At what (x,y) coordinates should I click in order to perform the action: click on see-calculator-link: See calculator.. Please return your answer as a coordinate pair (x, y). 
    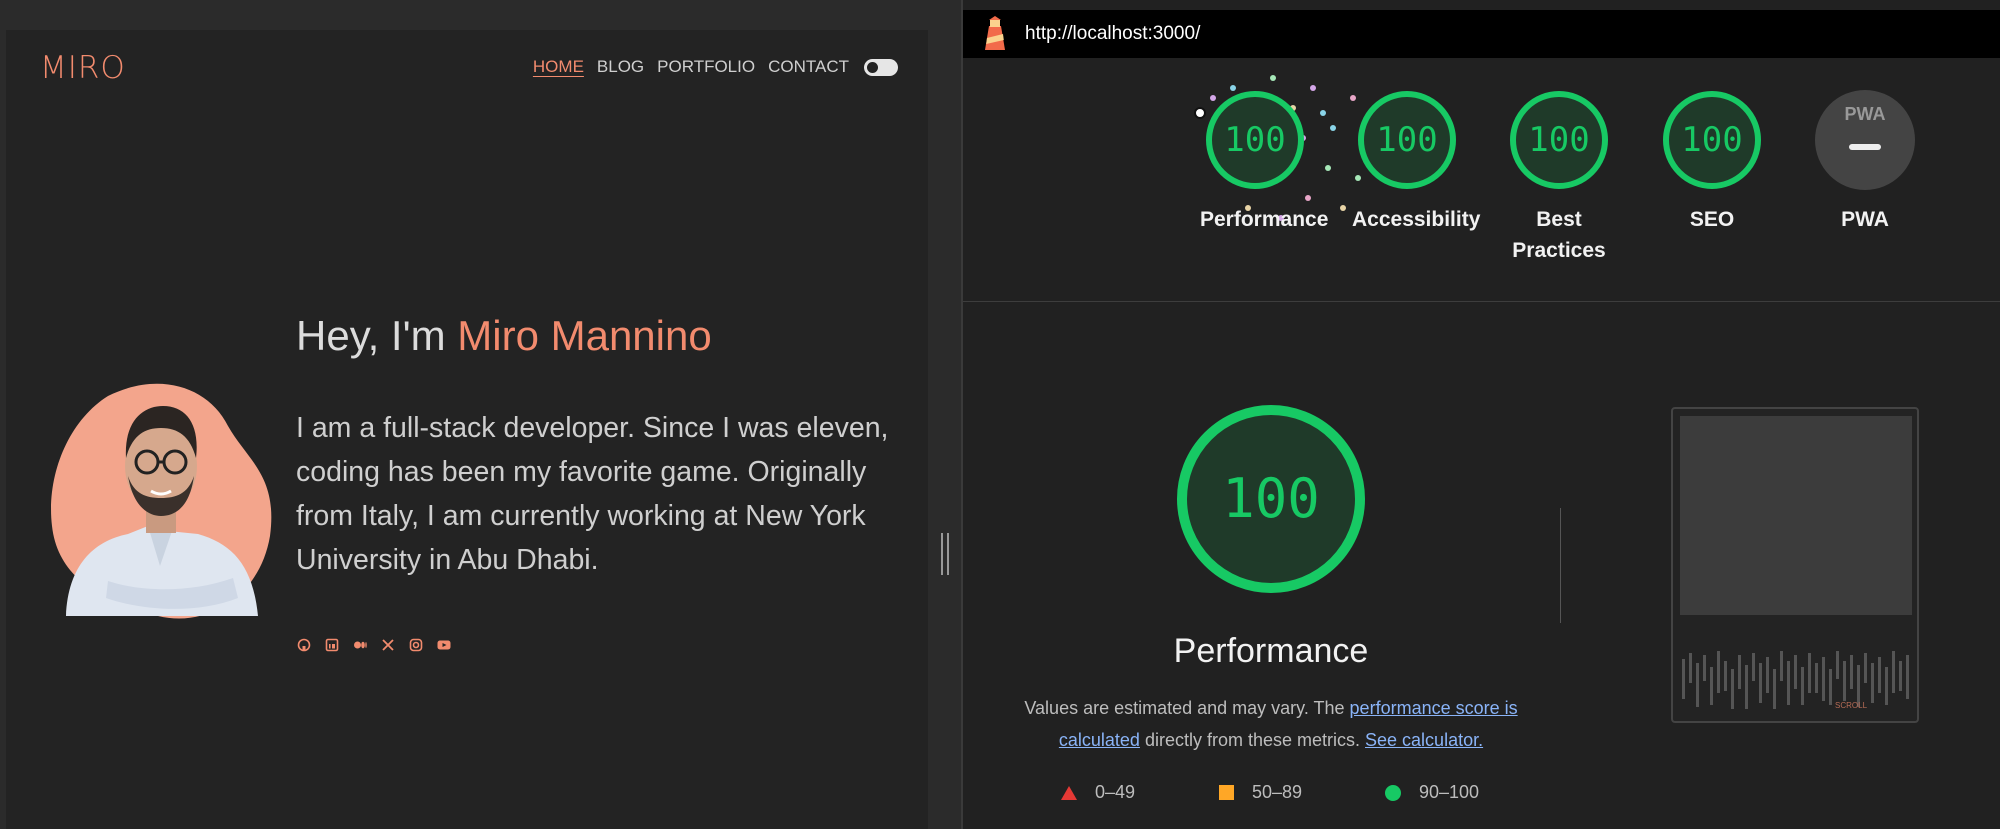
    Looking at the image, I should click on (1424, 740).